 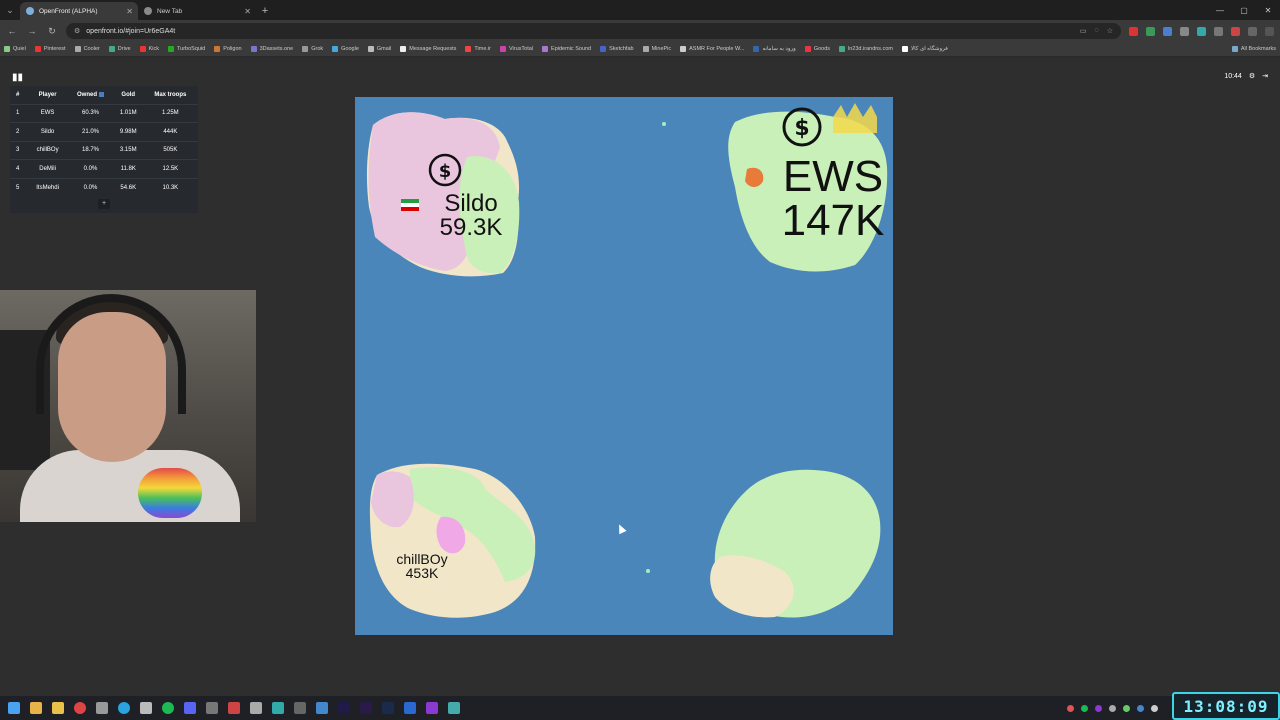 What do you see at coordinates (17, 77) in the screenshot?
I see `leaderboard-toggle-icon: ▮▮` at bounding box center [17, 77].